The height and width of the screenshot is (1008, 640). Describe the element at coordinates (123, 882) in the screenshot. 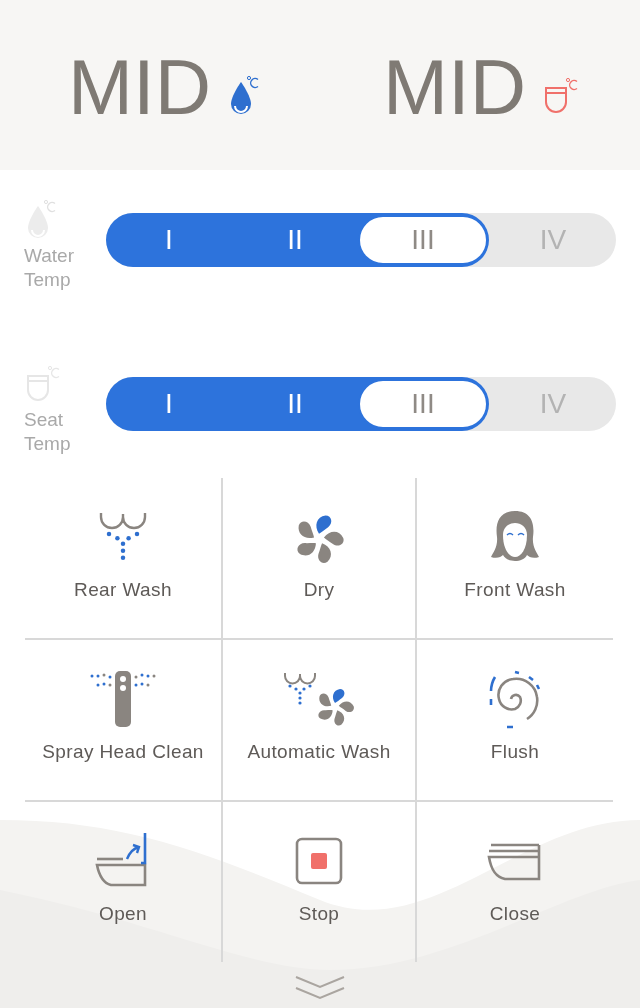

I see `function-button: Open` at that location.